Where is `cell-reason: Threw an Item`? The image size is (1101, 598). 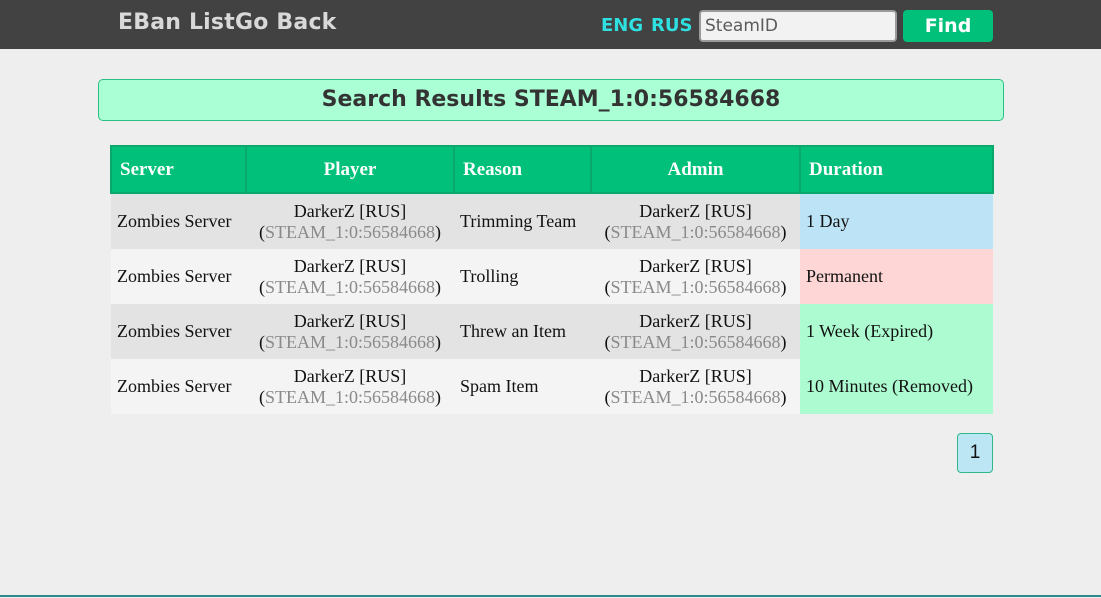 cell-reason: Threw an Item is located at coordinates (522, 331).